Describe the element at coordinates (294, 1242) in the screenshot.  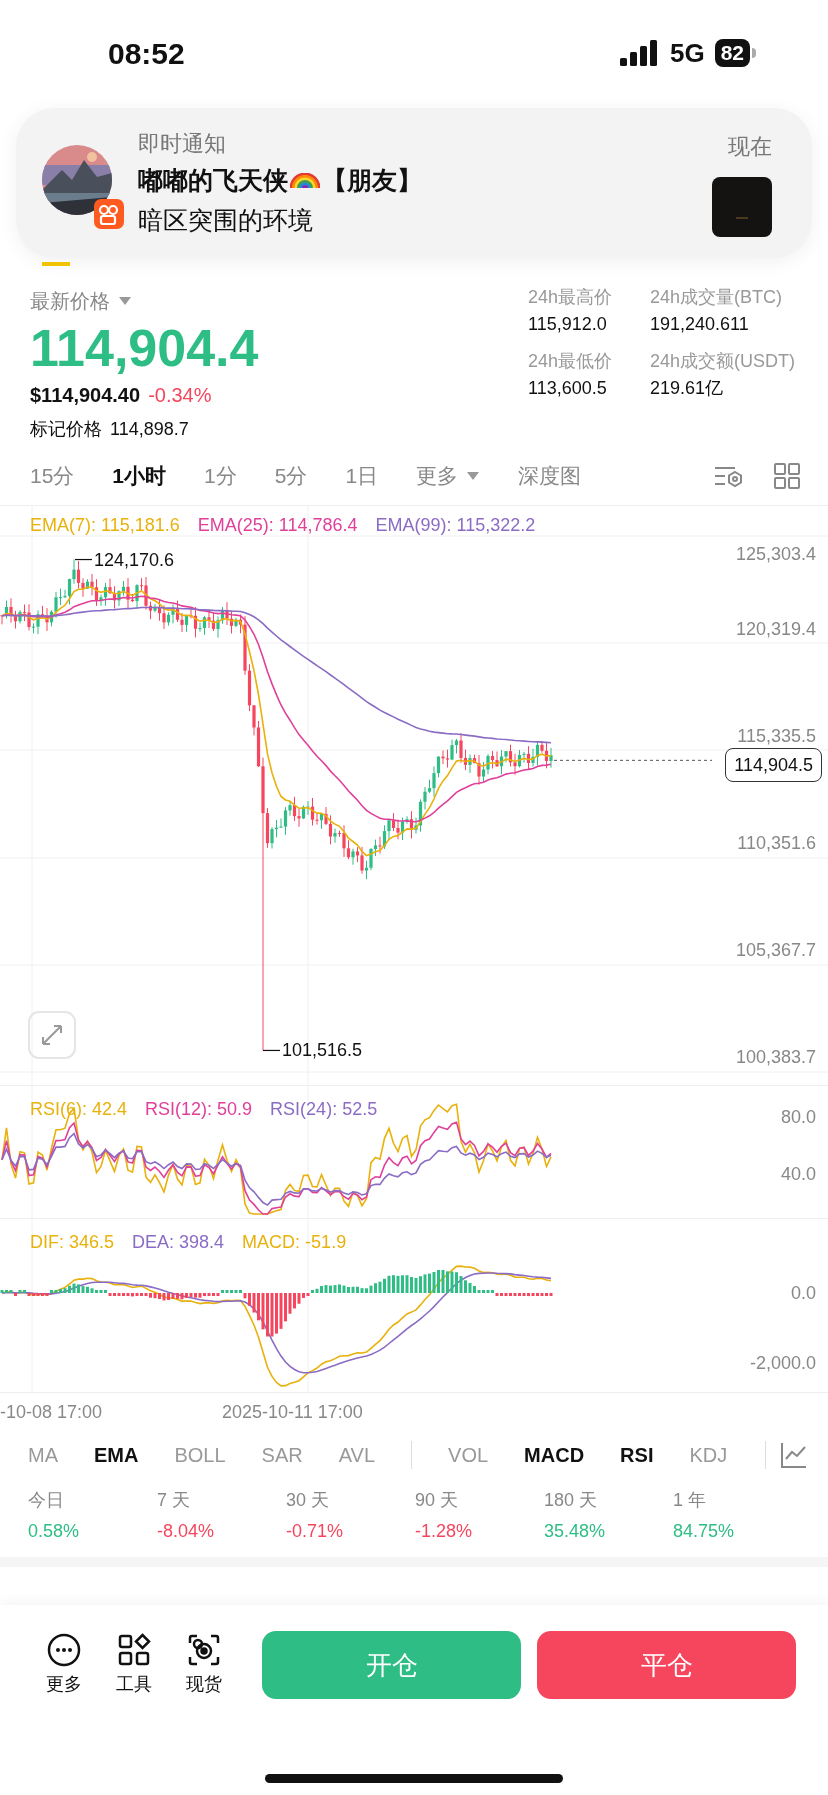
I see `indicator-legend: MACD: -51.9` at that location.